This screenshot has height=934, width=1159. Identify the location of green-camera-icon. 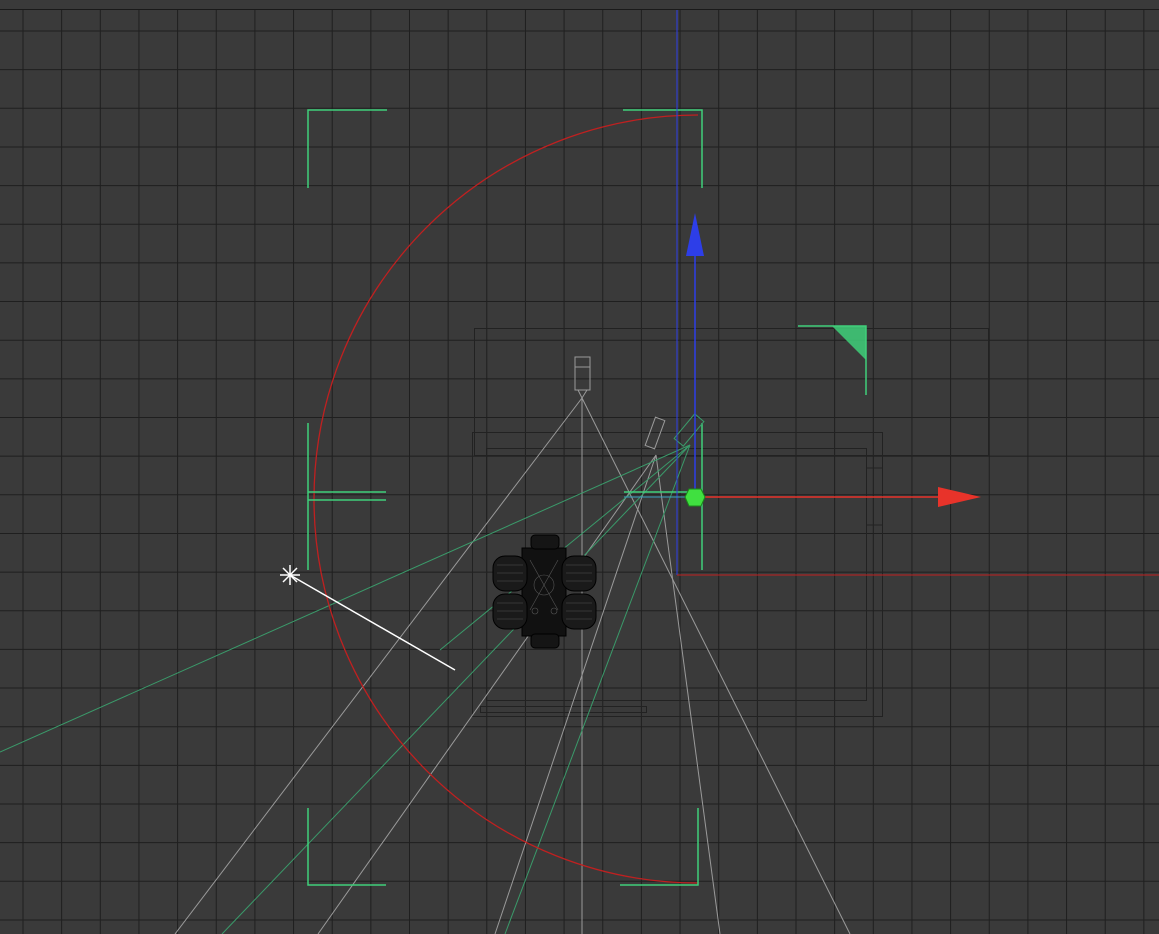
(689, 430).